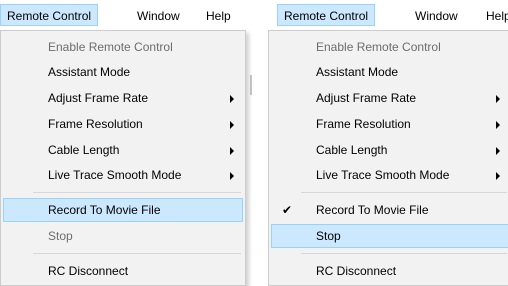 This screenshot has width=508, height=286. I want to click on background-app-fragment, so click(251, 85).